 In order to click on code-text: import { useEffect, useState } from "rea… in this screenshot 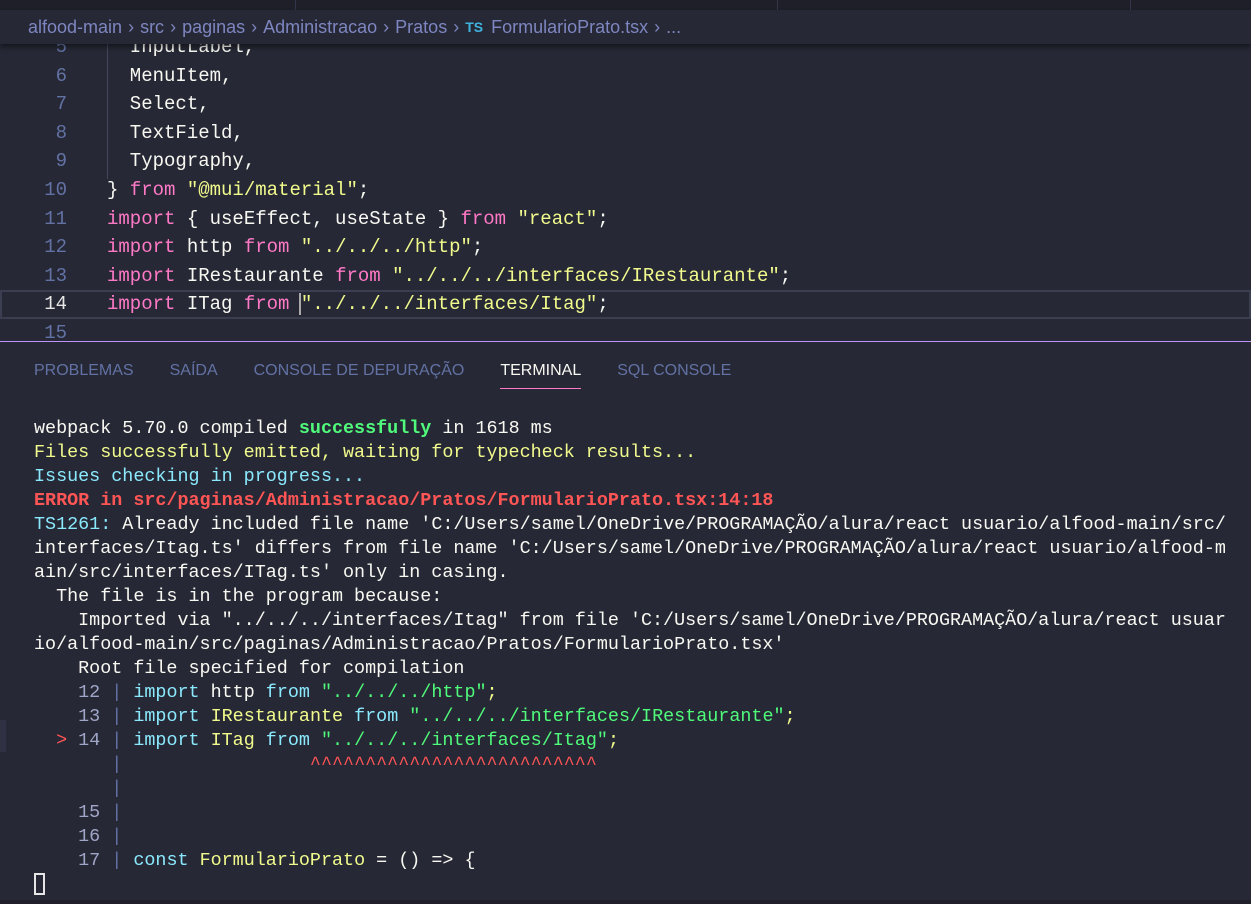, I will do `click(358, 219)`.